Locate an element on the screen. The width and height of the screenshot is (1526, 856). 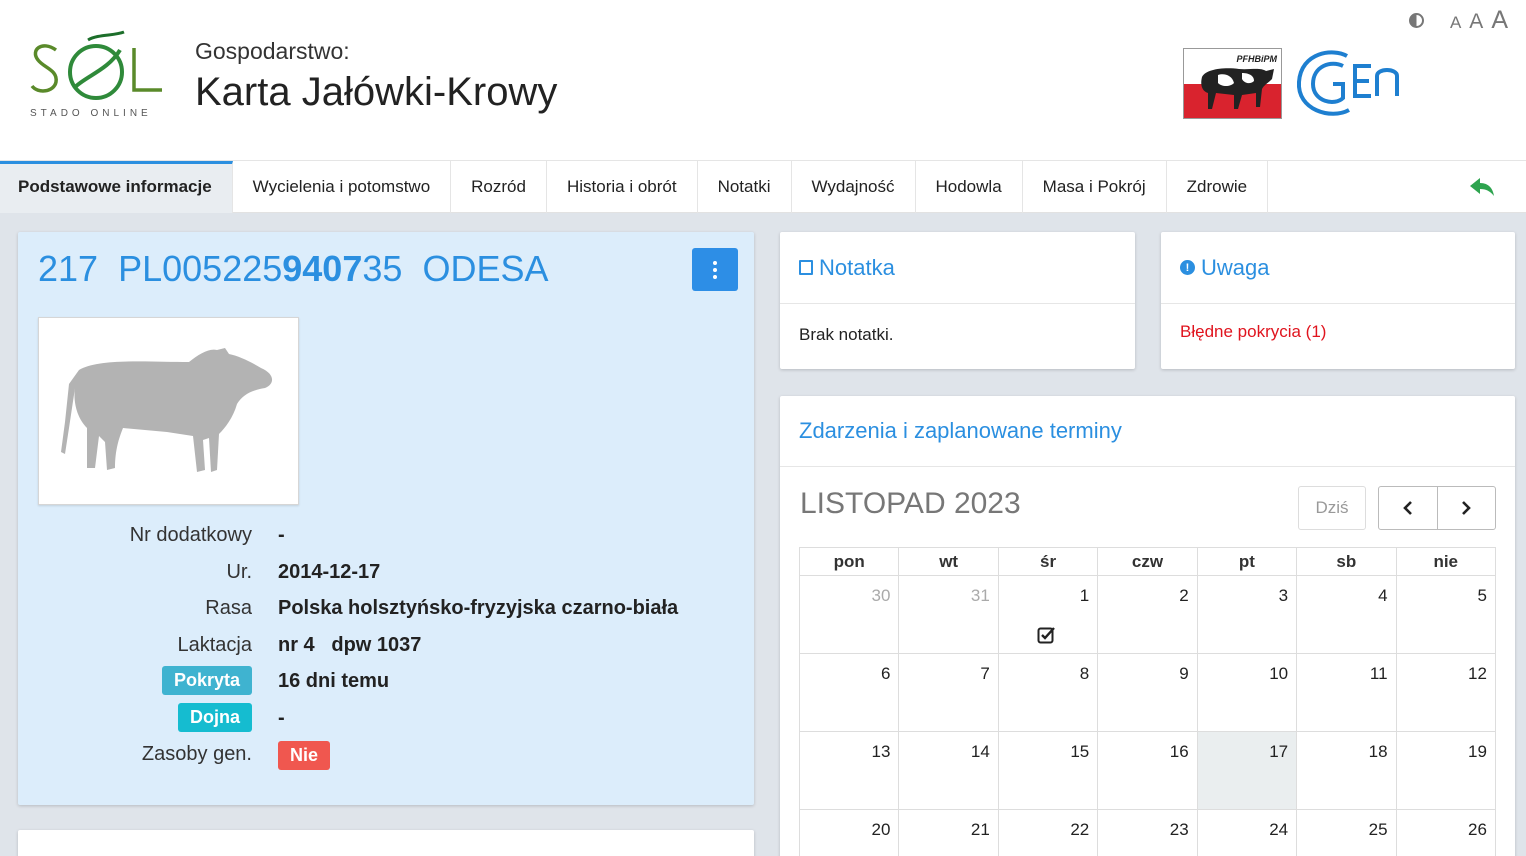
calendar-day: 13 is located at coordinates (850, 771).